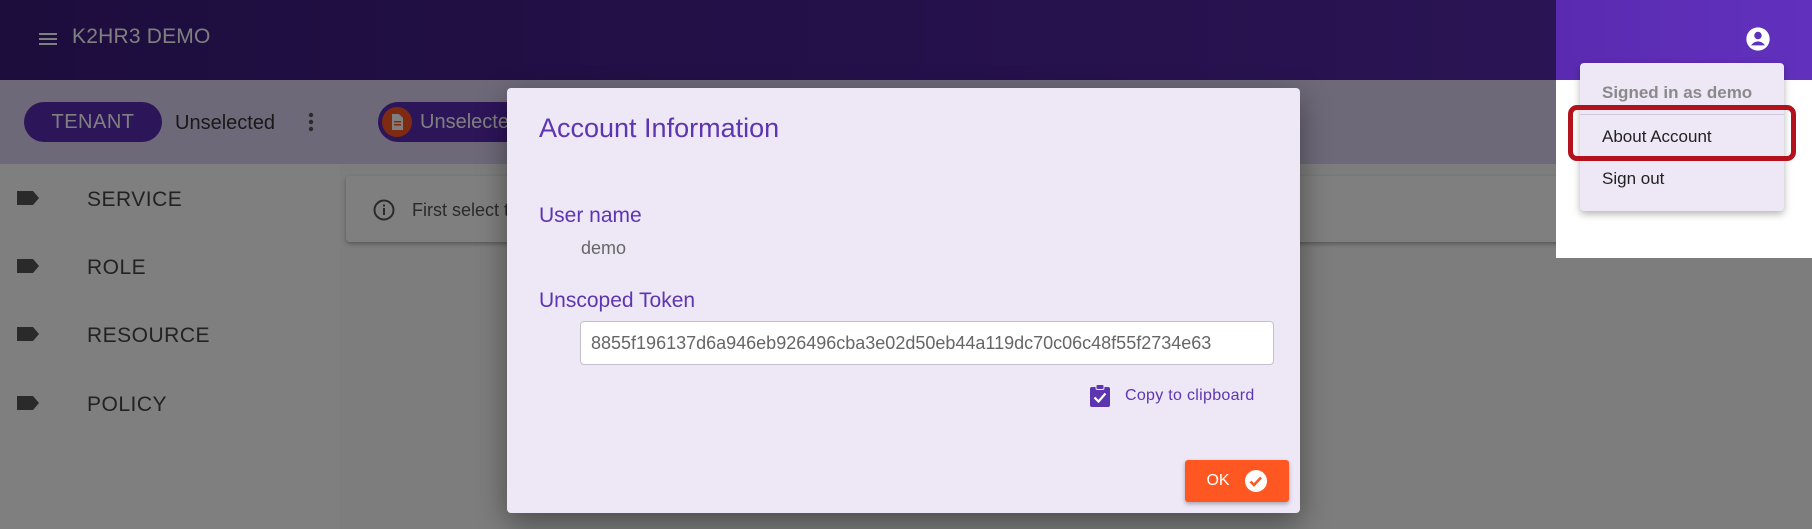  Describe the element at coordinates (1190, 395) in the screenshot. I see `copy-label: Copy to clipboard` at that location.